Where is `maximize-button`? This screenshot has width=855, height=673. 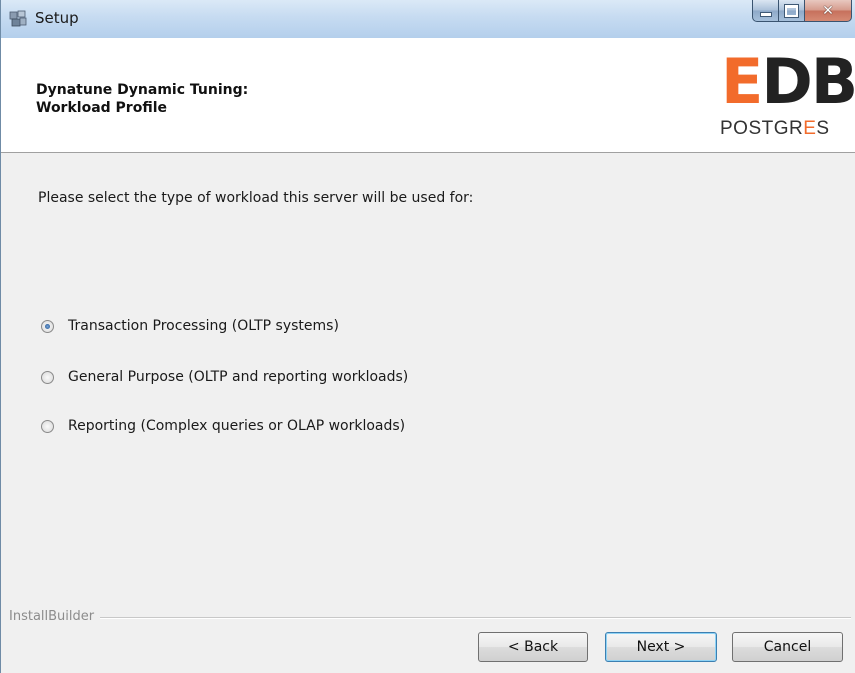
maximize-button is located at coordinates (792, 11).